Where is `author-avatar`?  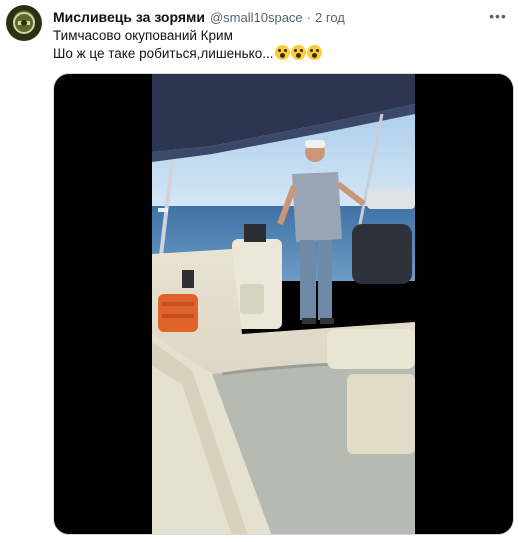 author-avatar is located at coordinates (24, 23).